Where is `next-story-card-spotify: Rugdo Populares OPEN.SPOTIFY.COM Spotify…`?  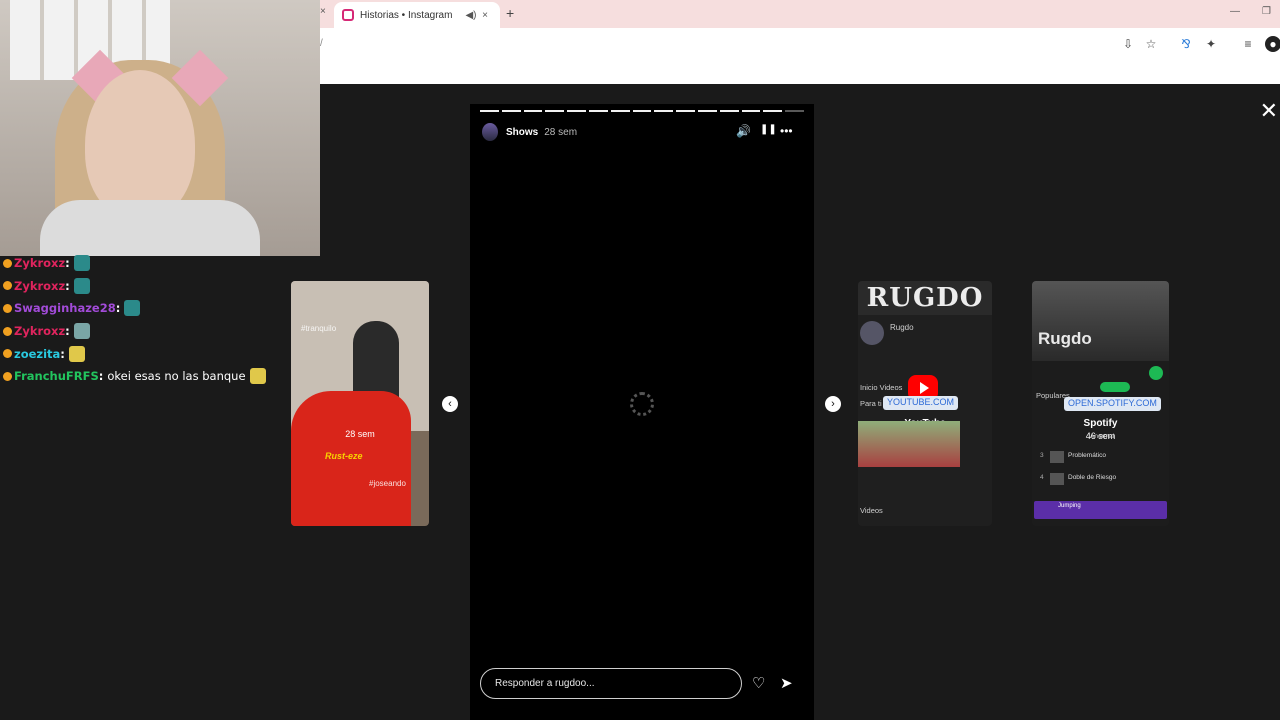
next-story-card-spotify: Rugdo Populares OPEN.SPOTIFY.COM Spotify… is located at coordinates (1100, 403).